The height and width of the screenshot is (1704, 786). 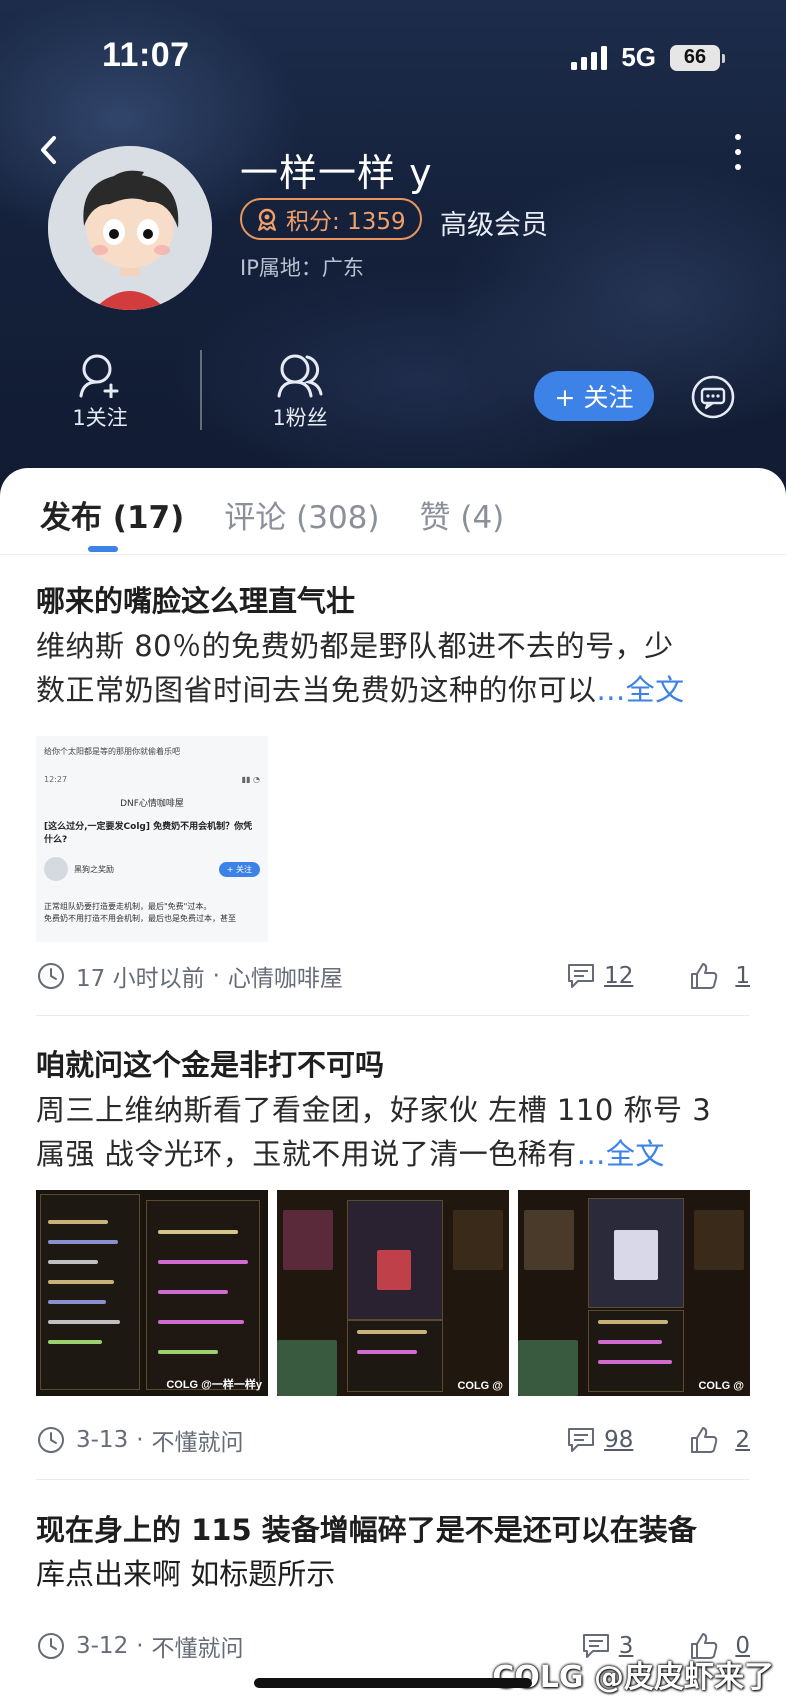 What do you see at coordinates (100, 418) in the screenshot?
I see `following-count: 1关注` at bounding box center [100, 418].